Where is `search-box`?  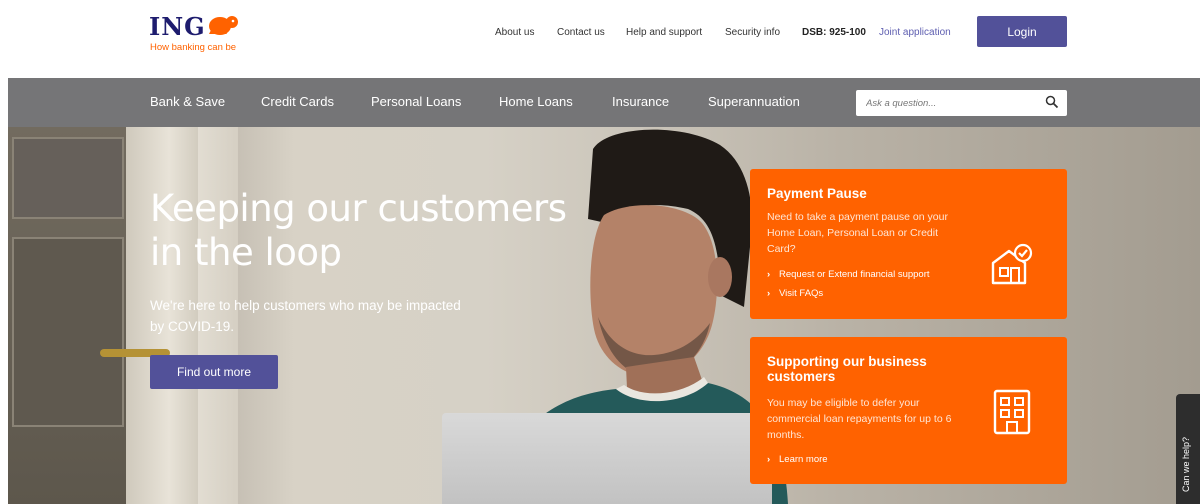 search-box is located at coordinates (961, 103).